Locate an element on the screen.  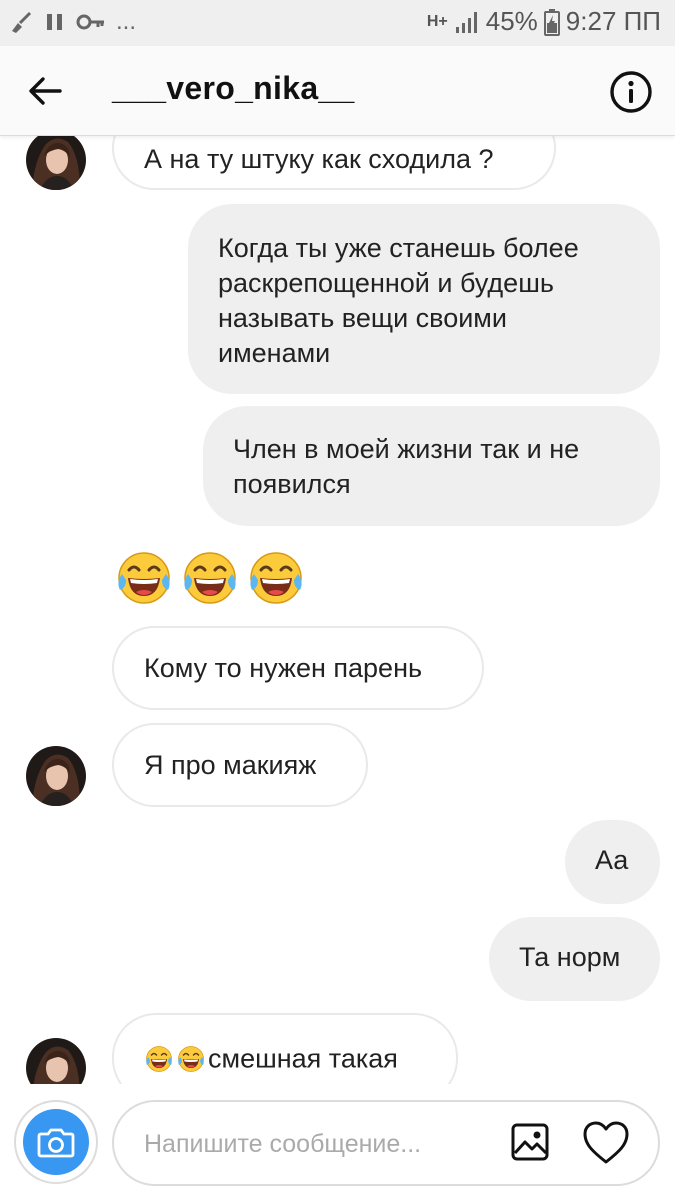
message-composer is located at coordinates (337, 1142).